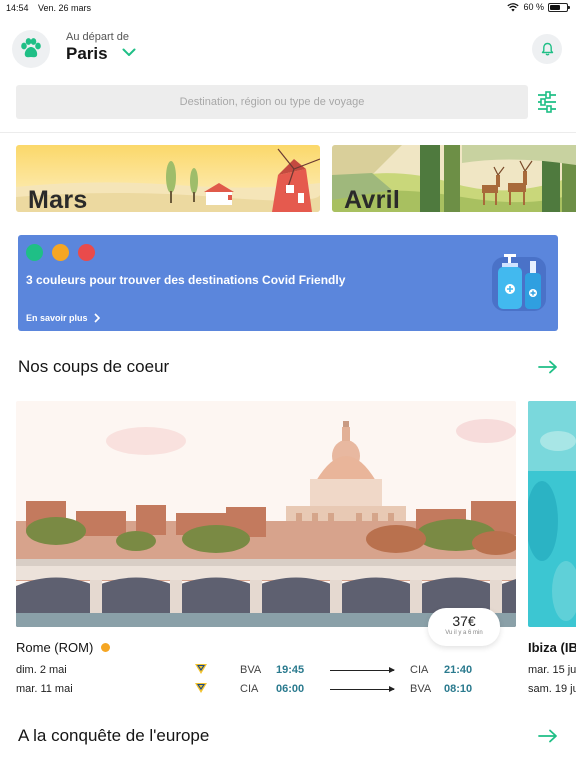 The width and height of the screenshot is (576, 768). Describe the element at coordinates (464, 621) in the screenshot. I see `price-amount: 37€` at that location.